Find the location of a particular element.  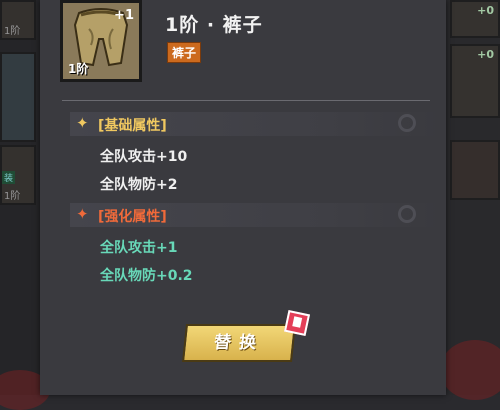

replace-button: 替换 is located at coordinates (239, 343).